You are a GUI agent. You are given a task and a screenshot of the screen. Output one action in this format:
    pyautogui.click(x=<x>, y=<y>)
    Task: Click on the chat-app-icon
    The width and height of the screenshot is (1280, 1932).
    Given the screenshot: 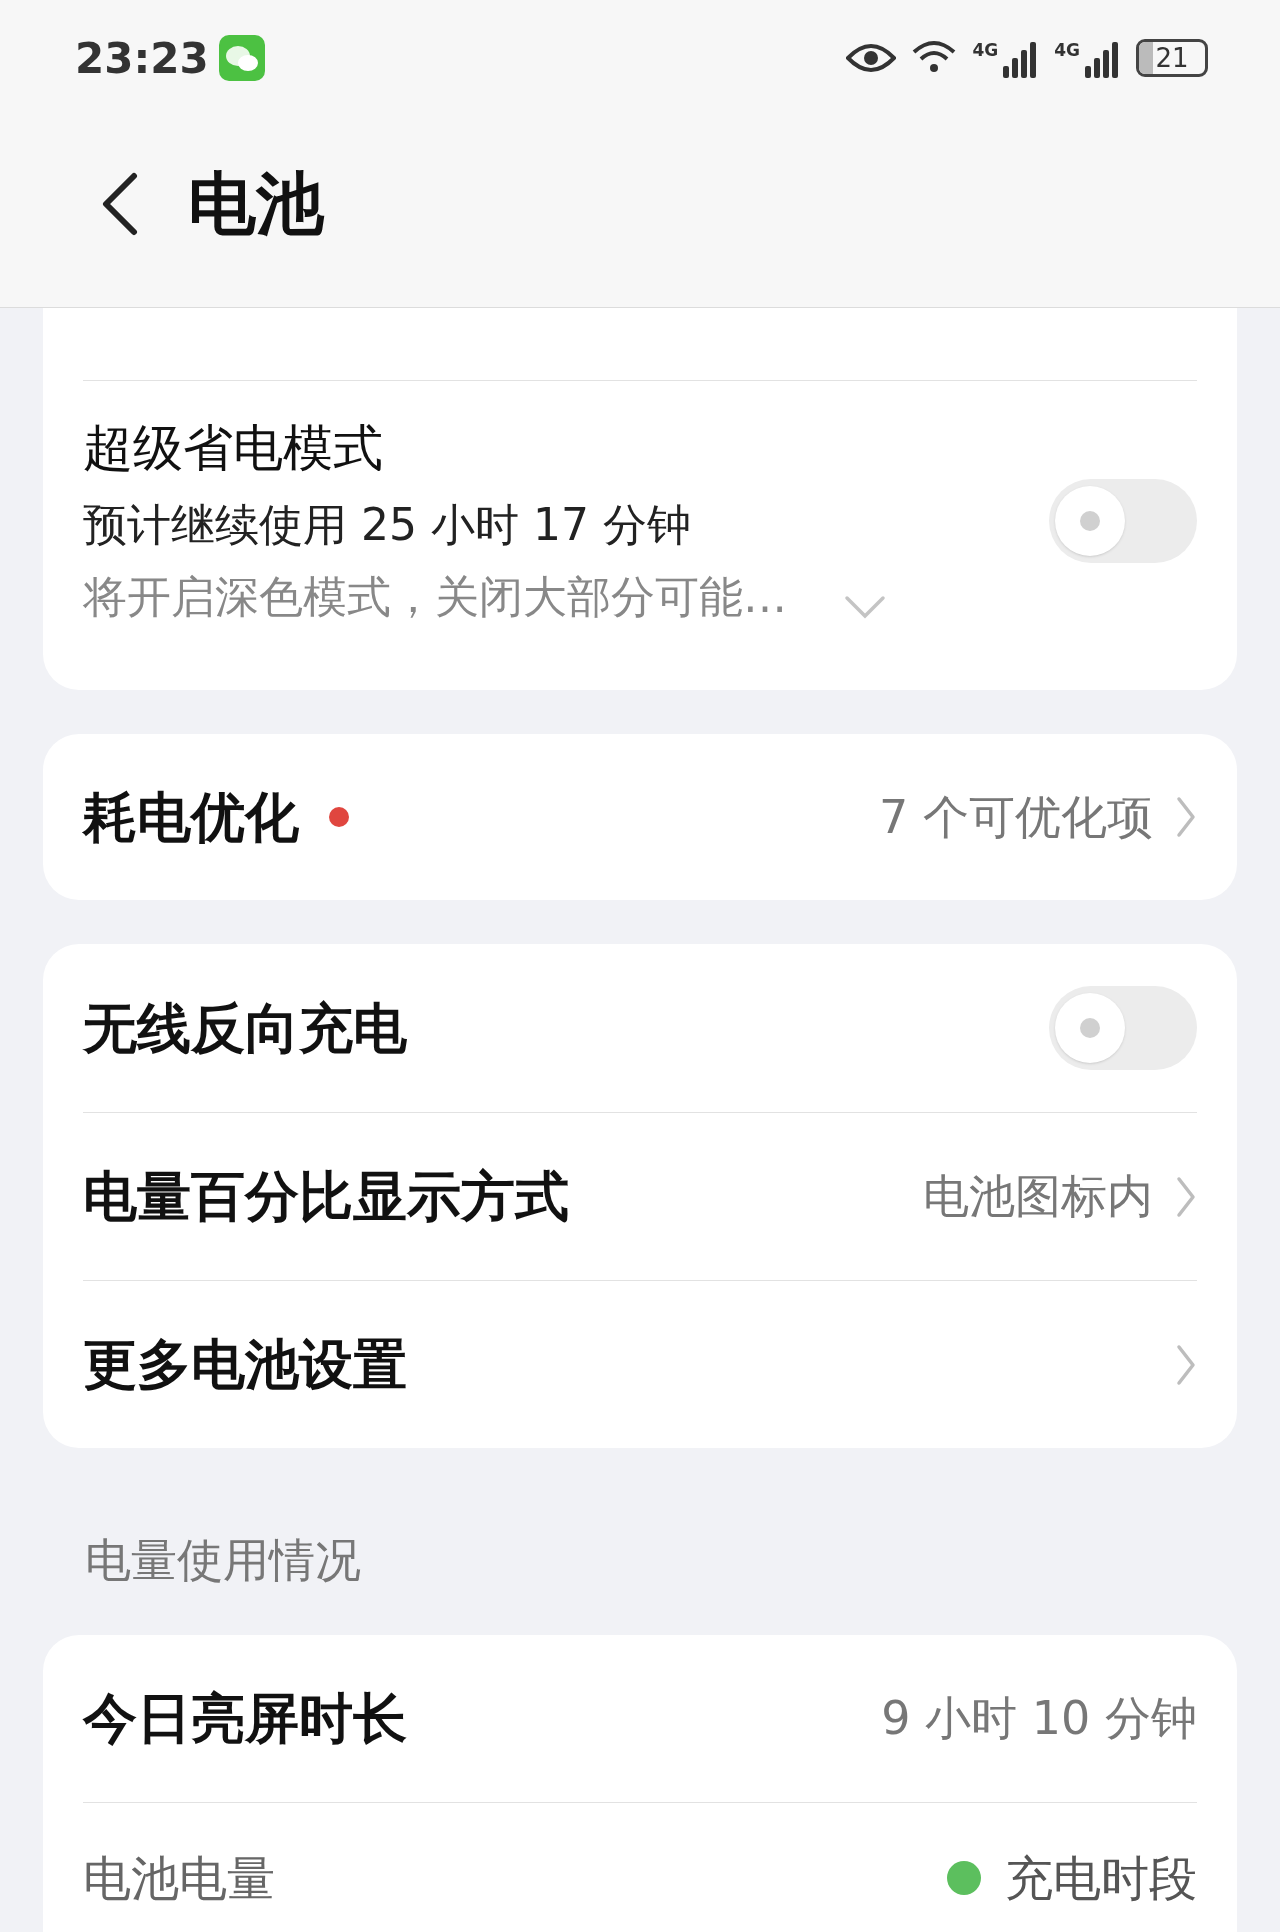 What is the action you would take?
    pyautogui.click(x=241, y=58)
    